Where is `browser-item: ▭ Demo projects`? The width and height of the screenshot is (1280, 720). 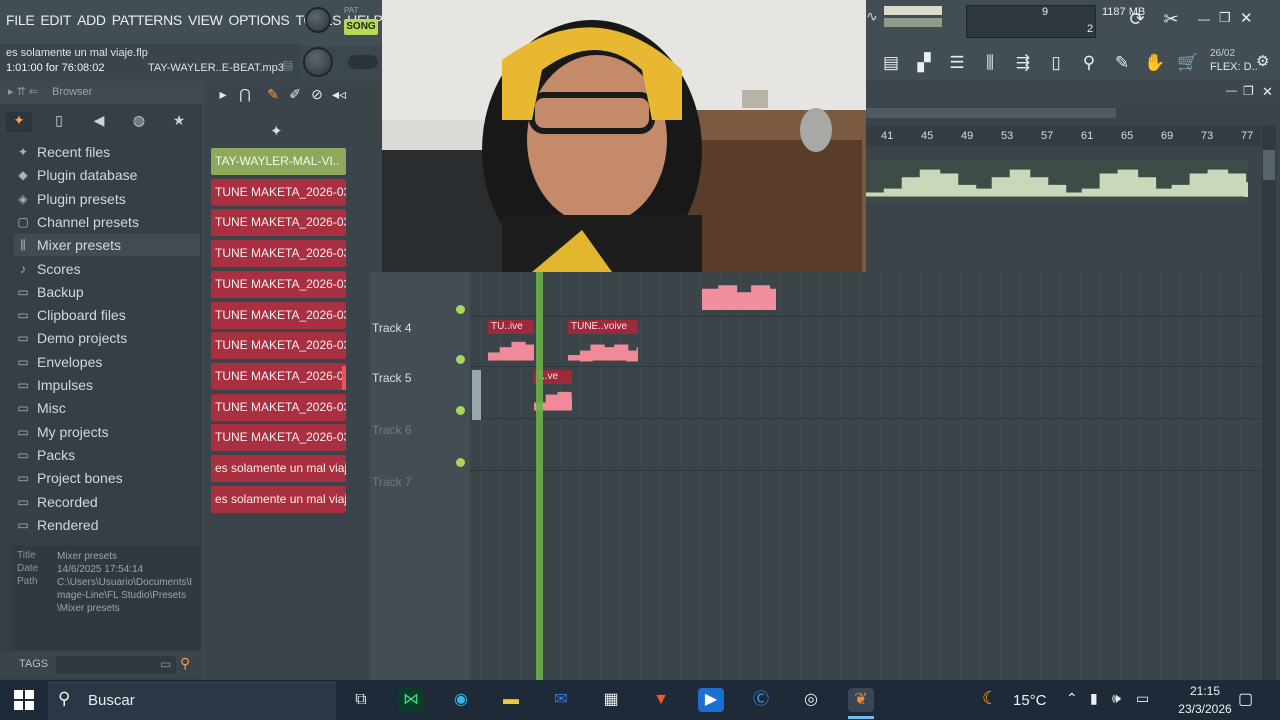 browser-item: ▭ Demo projects is located at coordinates (107, 338).